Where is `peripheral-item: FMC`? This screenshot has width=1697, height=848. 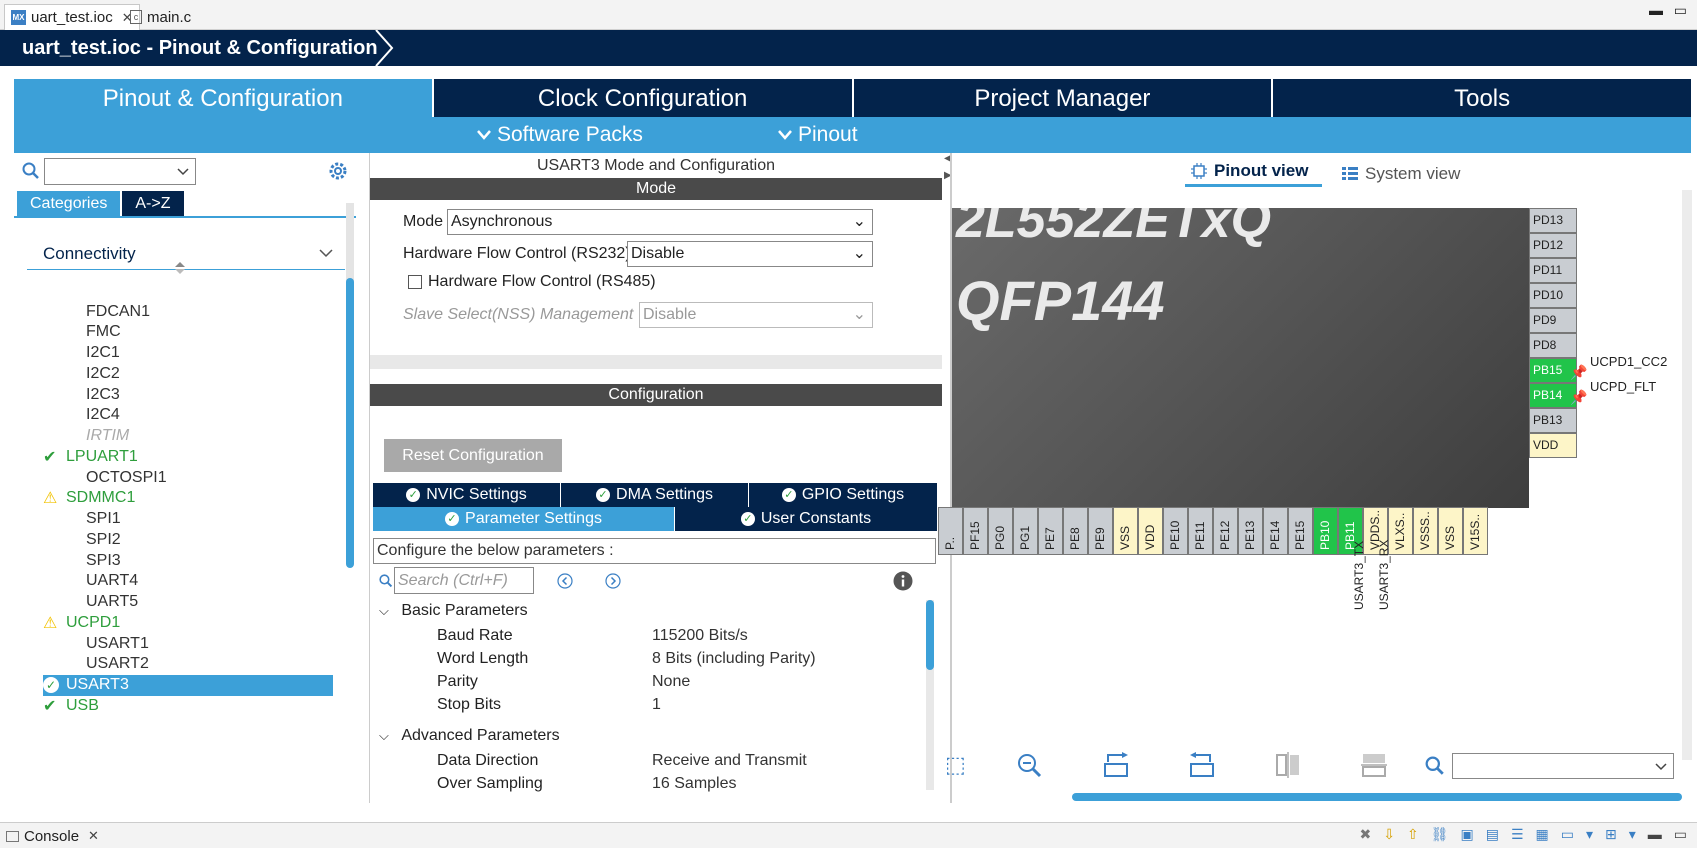 peripheral-item: FMC is located at coordinates (188, 332).